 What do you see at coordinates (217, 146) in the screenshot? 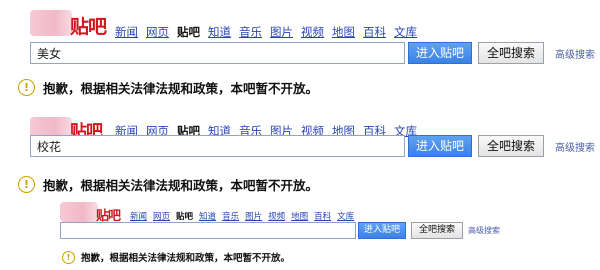
I see `search-input: 校花` at bounding box center [217, 146].